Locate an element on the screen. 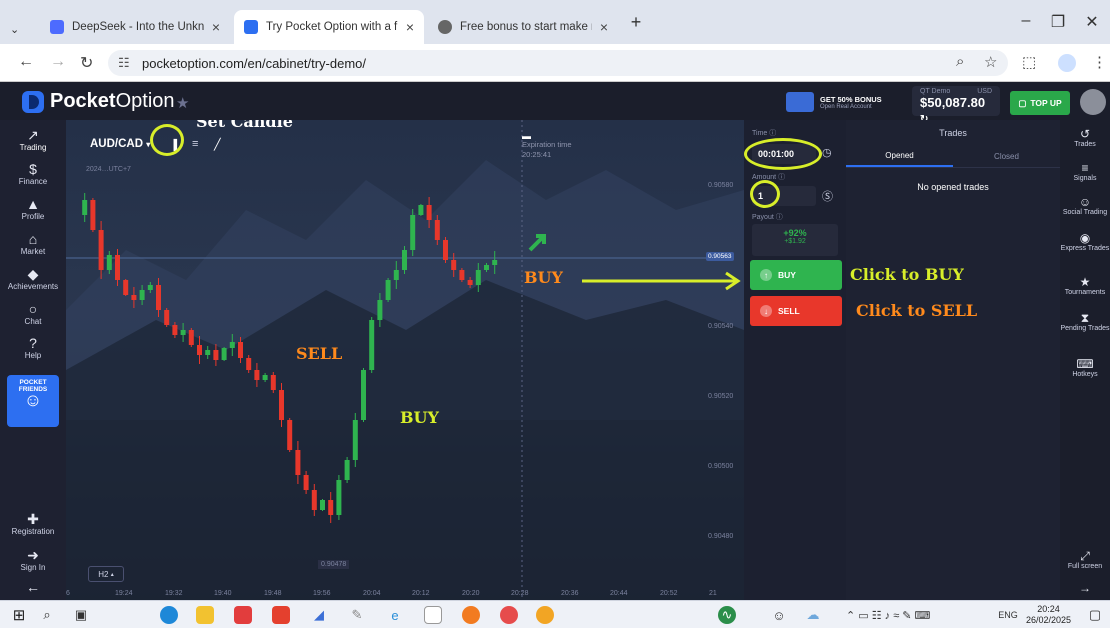 This screenshot has height=628, width=1110. sidebar-item-trades: ↺ Trades is located at coordinates (1085, 138).